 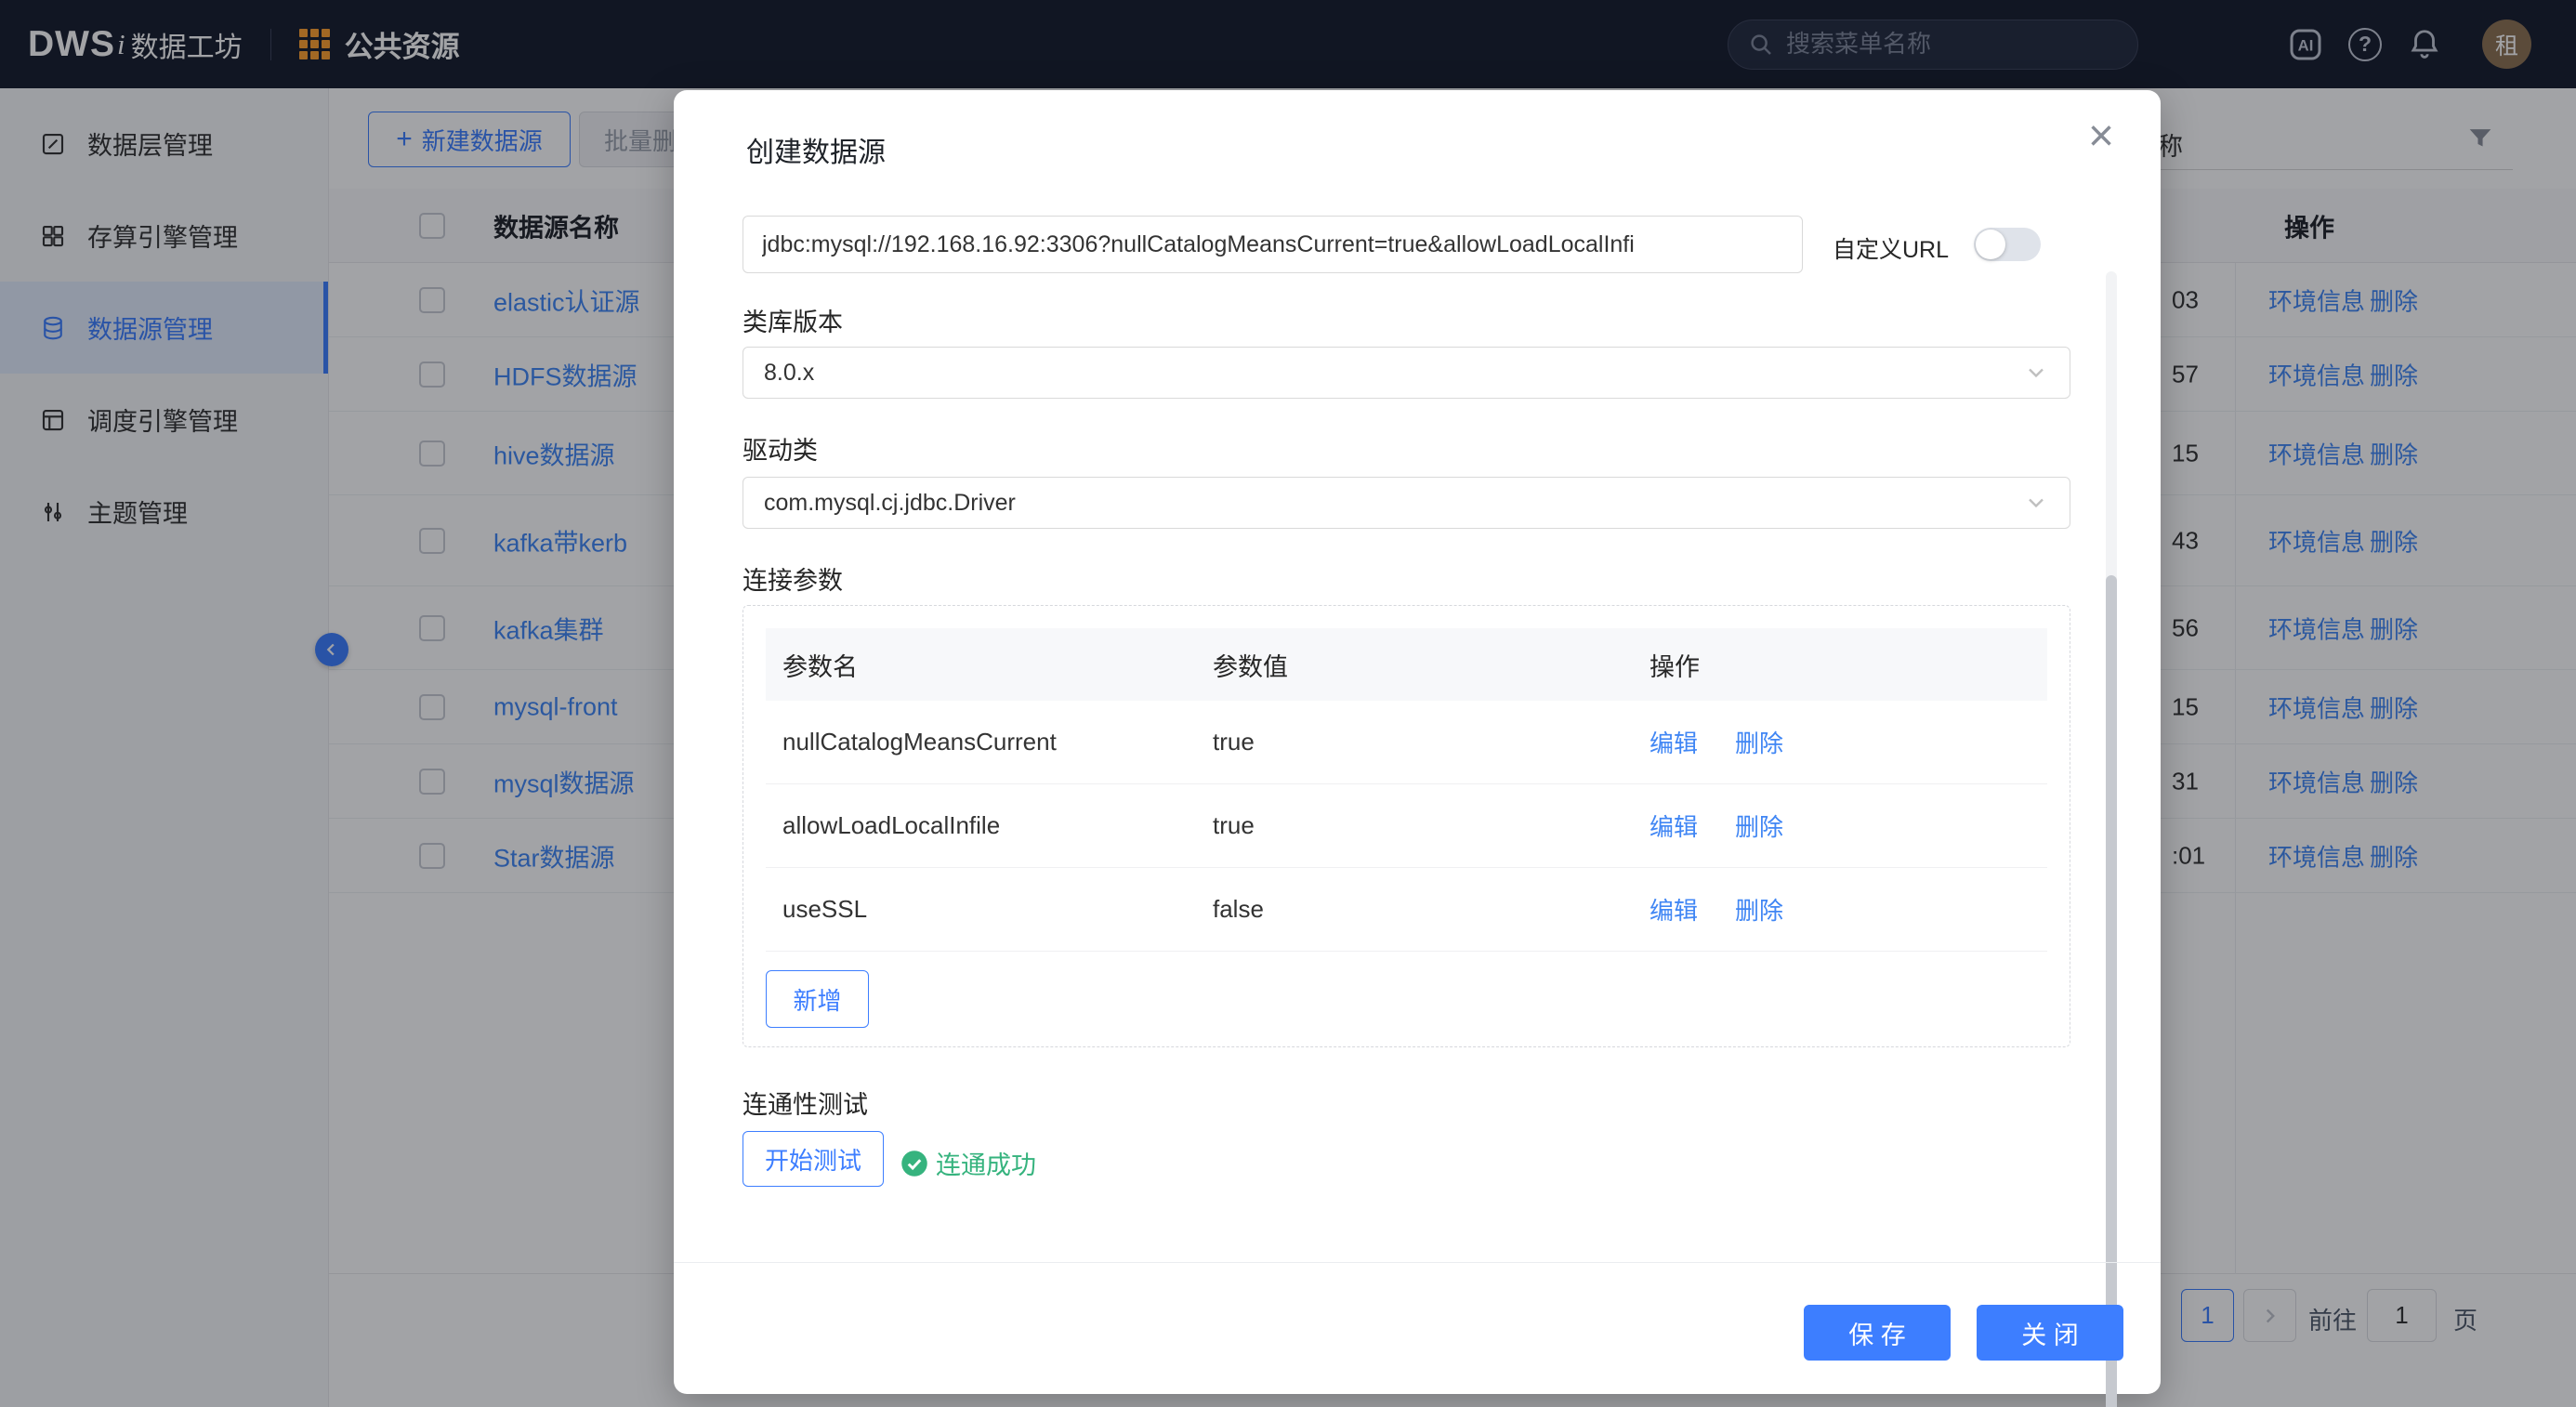 I want to click on param-col-name: 参数名, so click(x=820, y=666).